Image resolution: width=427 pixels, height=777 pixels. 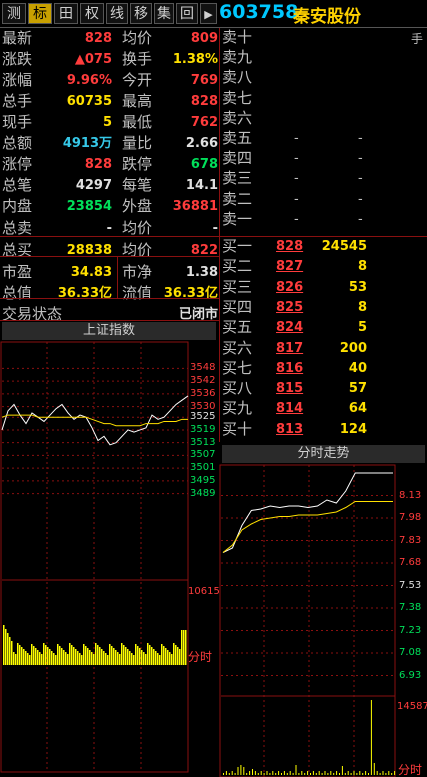 What do you see at coordinates (195, 59) in the screenshot?
I see `quote-value: 1.38%` at bounding box center [195, 59].